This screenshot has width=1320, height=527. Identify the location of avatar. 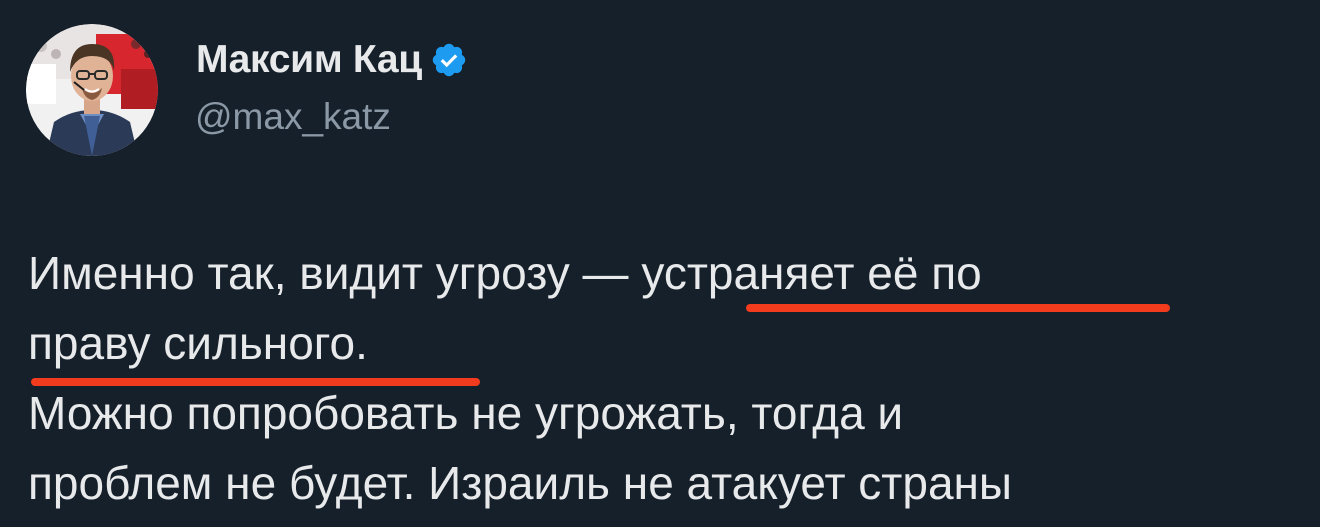
(92, 90).